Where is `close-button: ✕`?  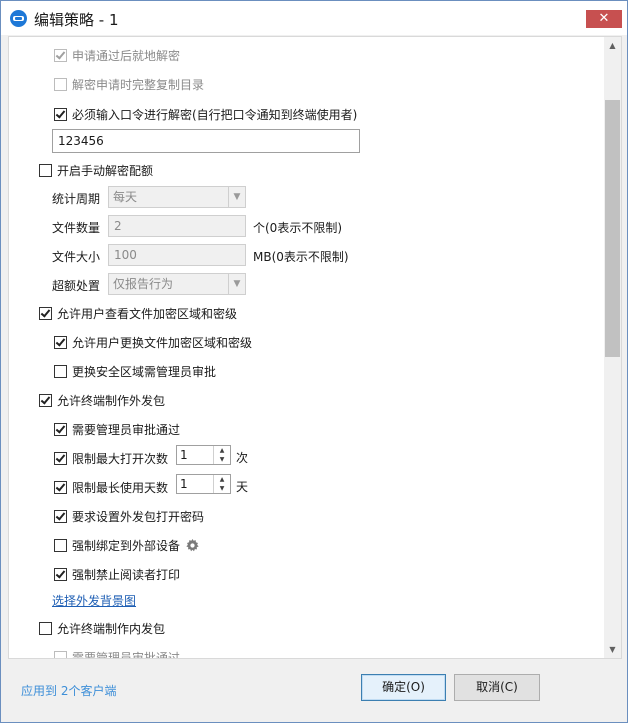
close-button: ✕ is located at coordinates (604, 19).